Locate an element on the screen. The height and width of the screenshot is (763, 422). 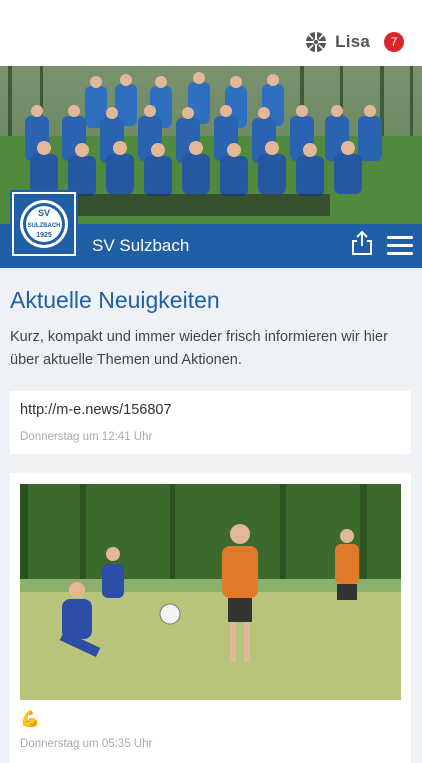
user-name: Lisa is located at coordinates (352, 41).